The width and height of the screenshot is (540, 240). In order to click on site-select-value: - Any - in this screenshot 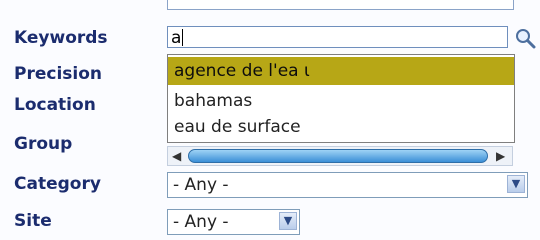, I will do `click(201, 222)`.